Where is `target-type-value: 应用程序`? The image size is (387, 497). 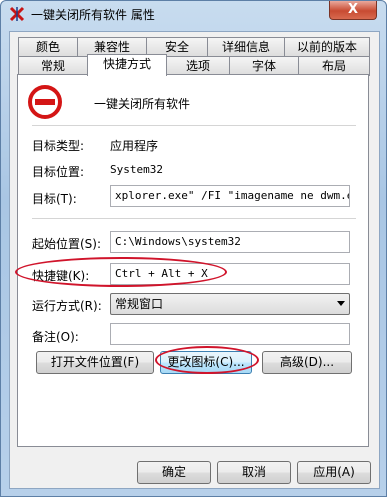
target-type-value: 应用程序 is located at coordinates (134, 146).